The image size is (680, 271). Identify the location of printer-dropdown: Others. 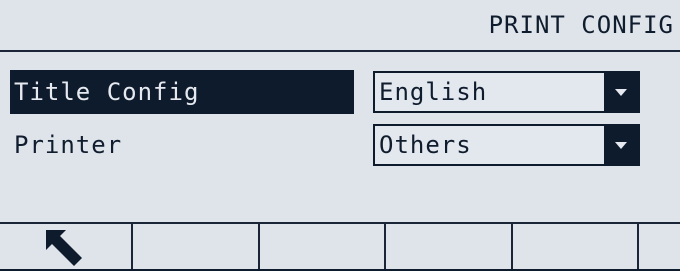
(506, 145).